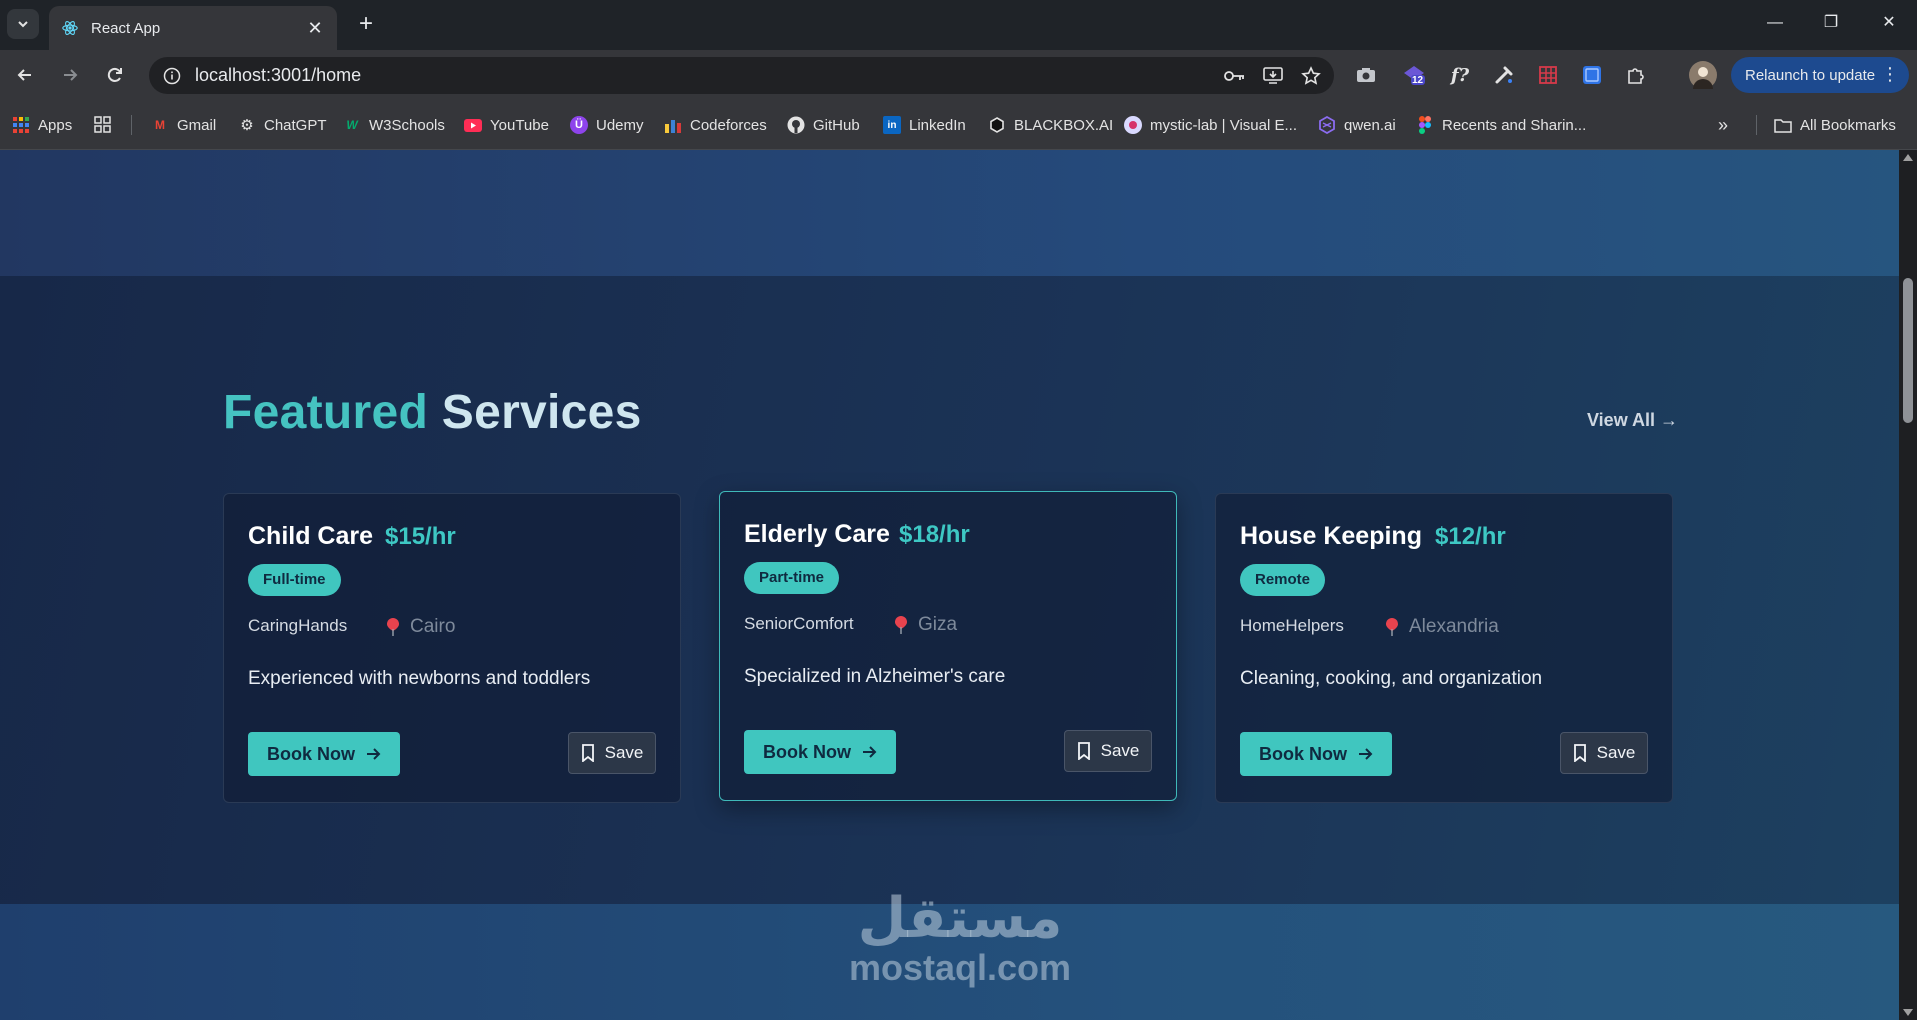  I want to click on bookmark-w3schools: W W3Schools, so click(394, 125).